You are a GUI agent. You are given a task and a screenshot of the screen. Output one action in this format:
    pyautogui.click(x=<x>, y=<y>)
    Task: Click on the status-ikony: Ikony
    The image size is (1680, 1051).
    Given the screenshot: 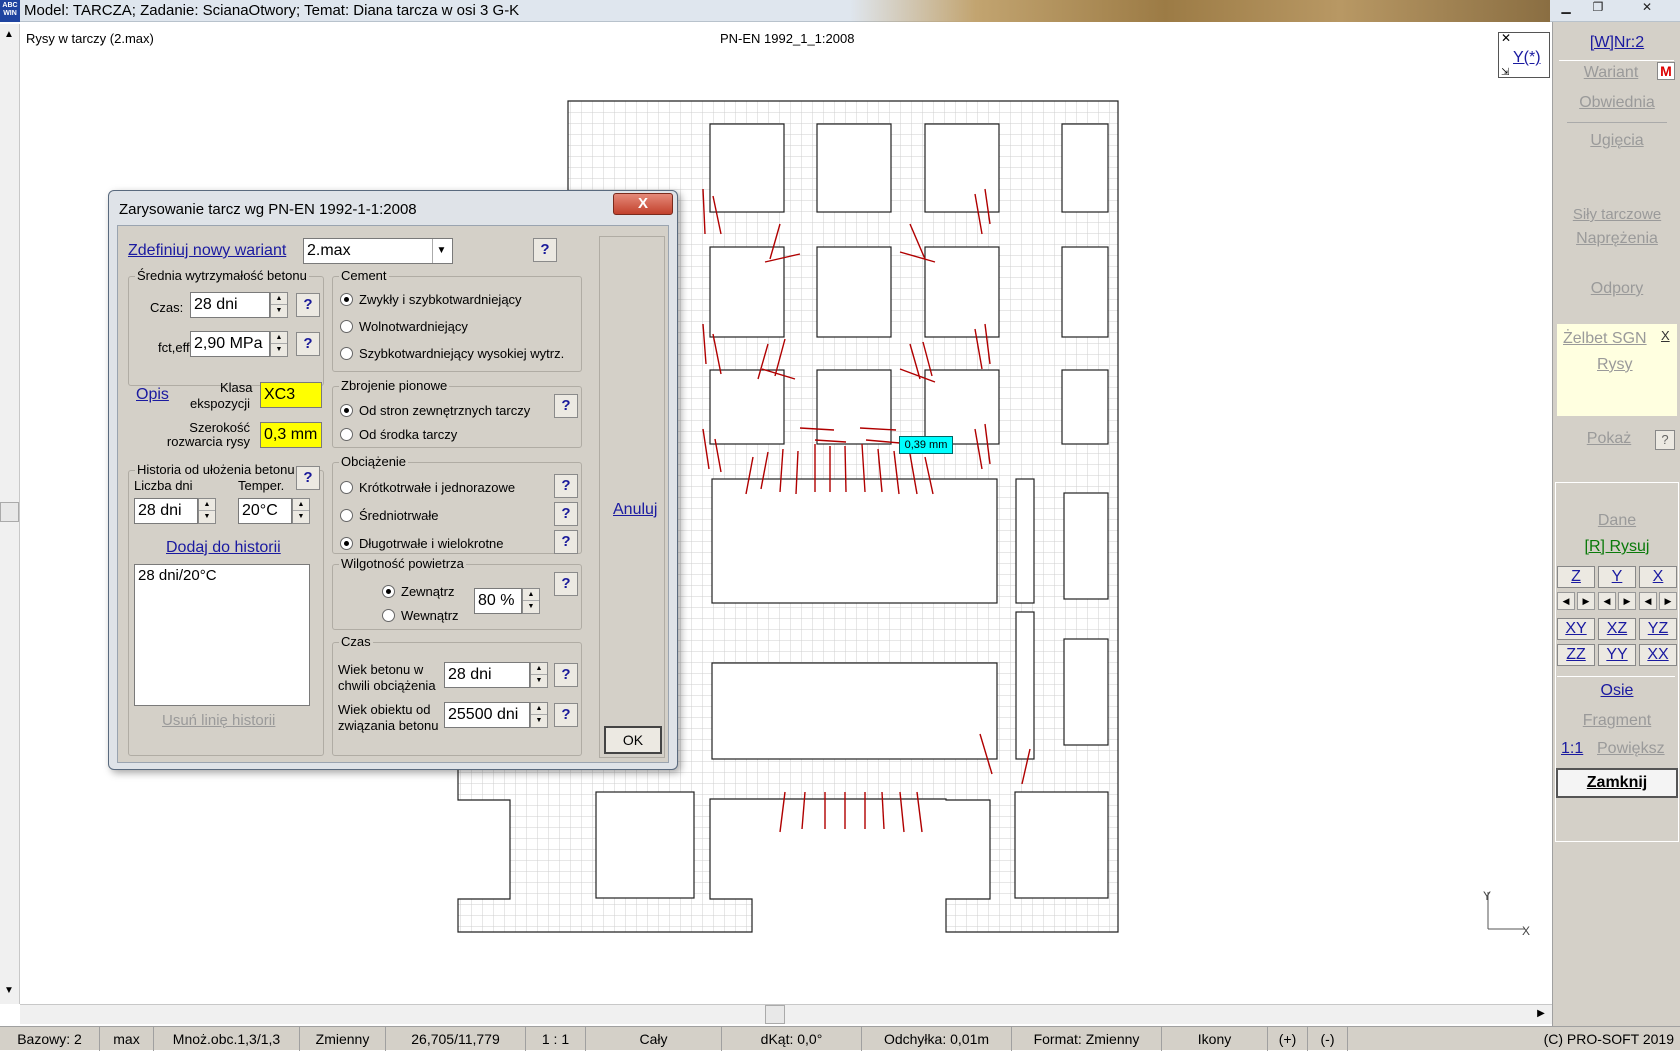 What is the action you would take?
    pyautogui.click(x=1215, y=1039)
    